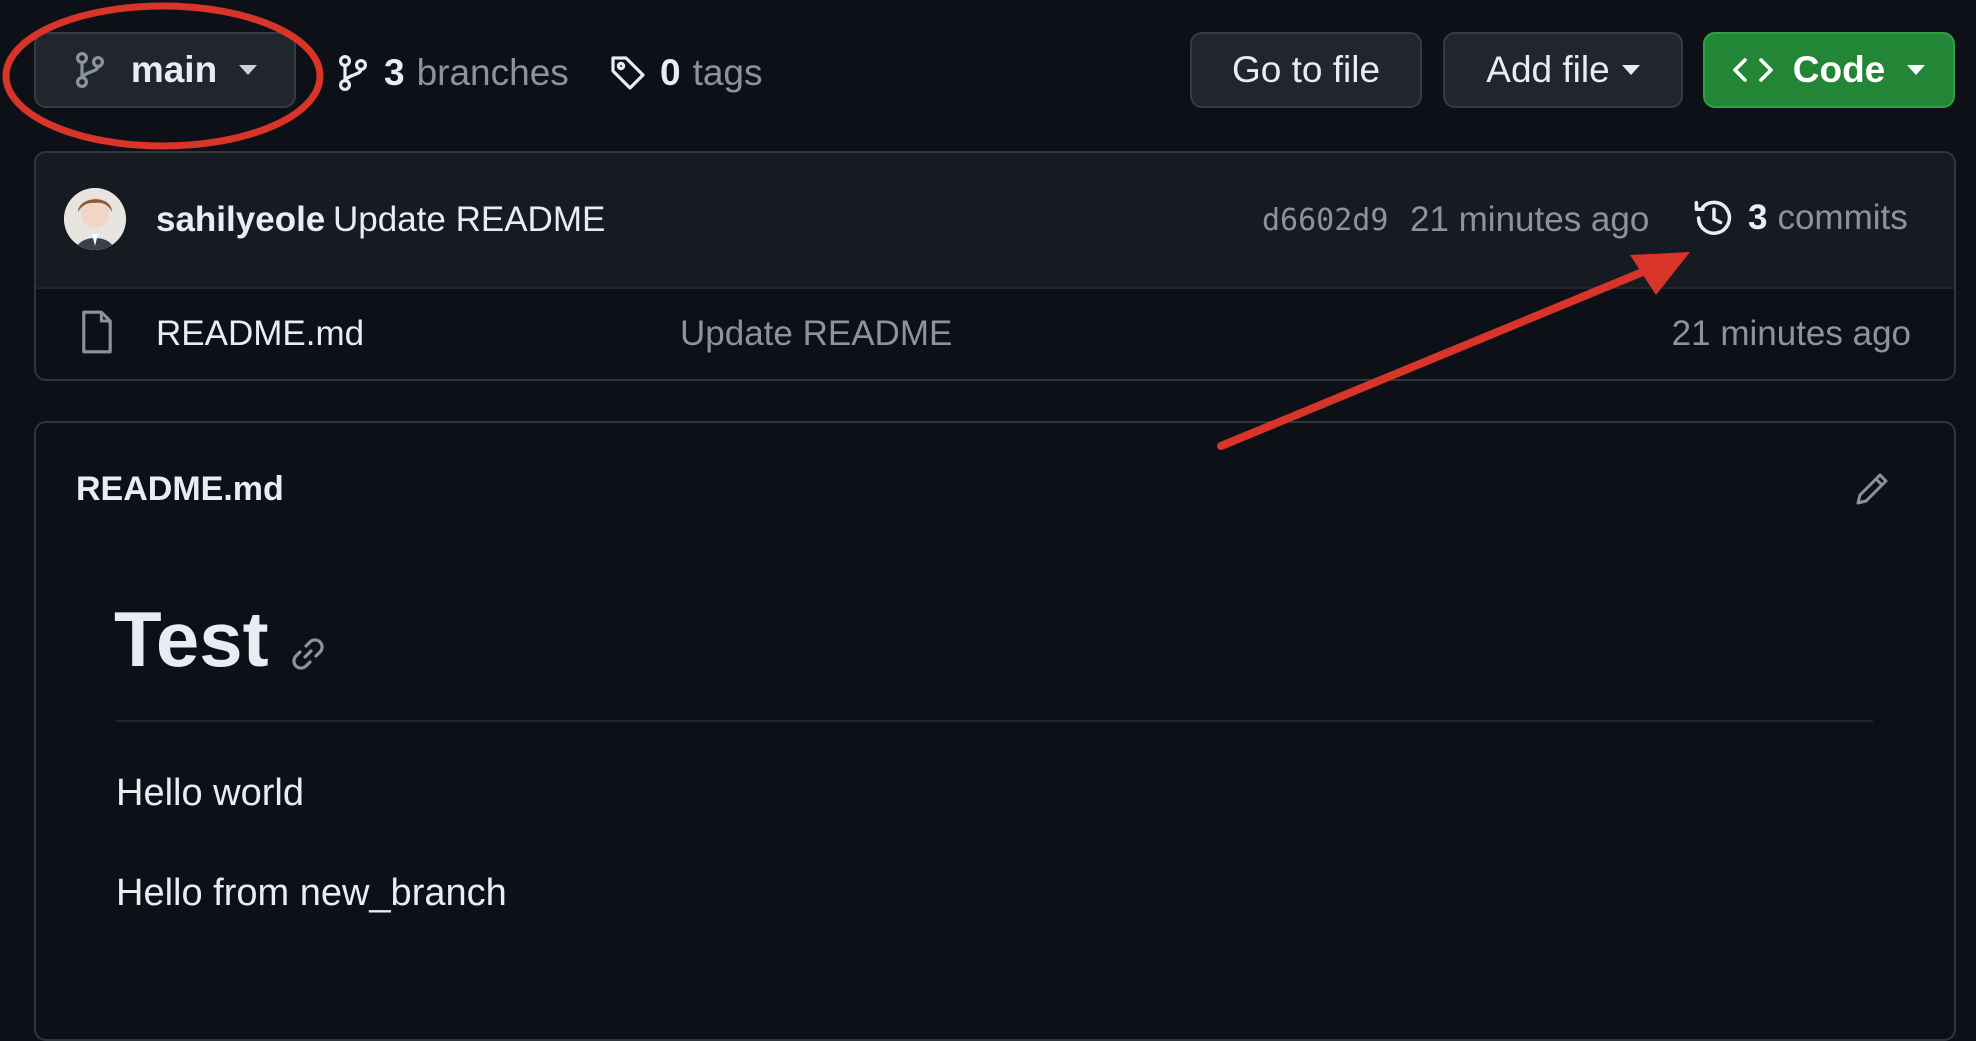 This screenshot has width=1976, height=1041. What do you see at coordinates (1441, 355) in the screenshot?
I see `annotation-arrow-line` at bounding box center [1441, 355].